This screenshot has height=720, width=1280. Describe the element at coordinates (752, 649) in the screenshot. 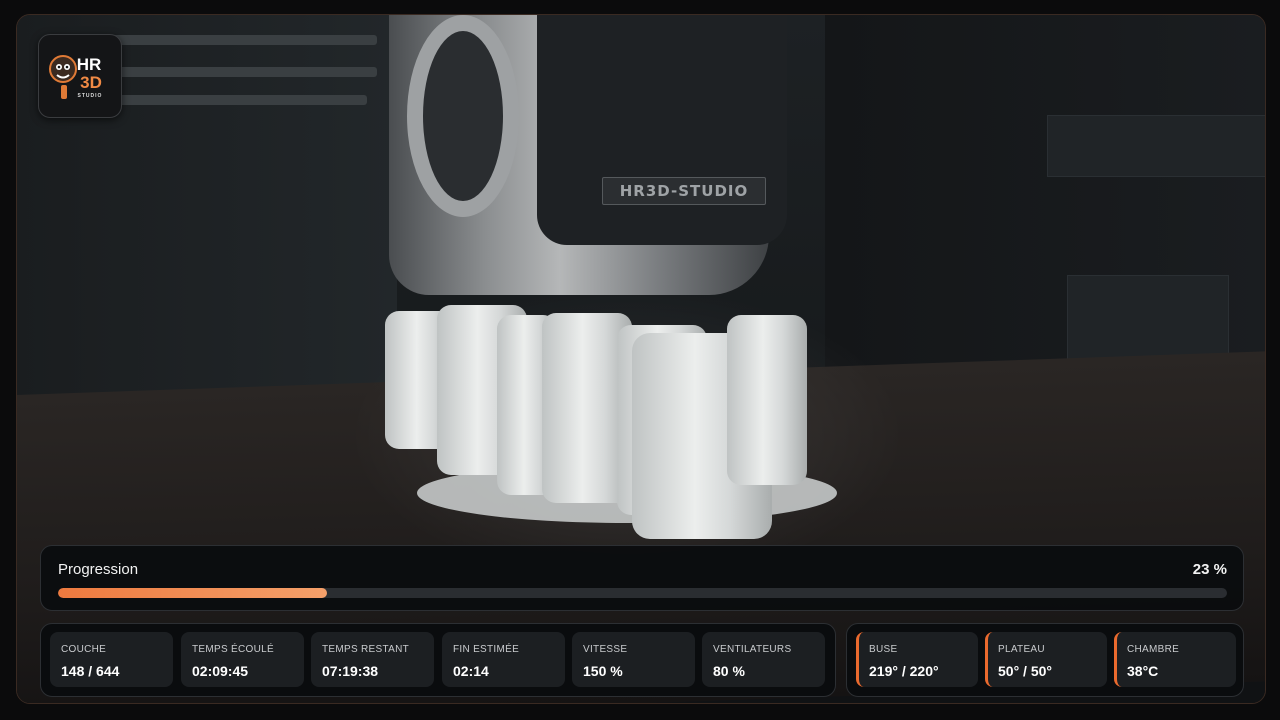

I see `stat-label: VENTILATEURS` at that location.